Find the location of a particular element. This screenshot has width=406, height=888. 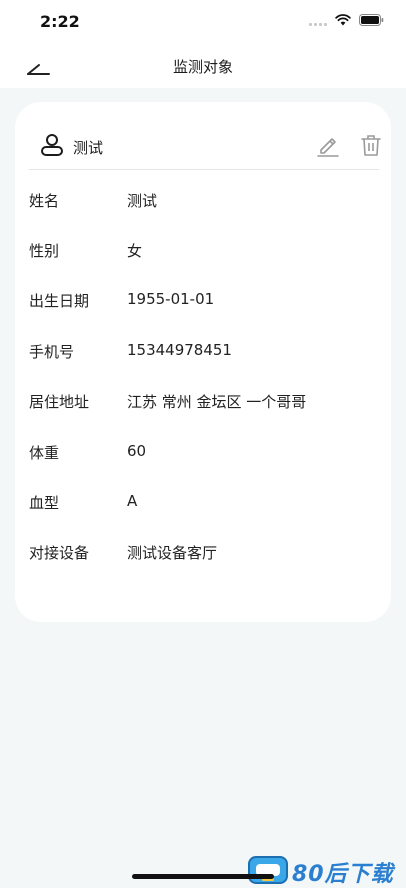

profile-header: 测试 is located at coordinates (205, 147).